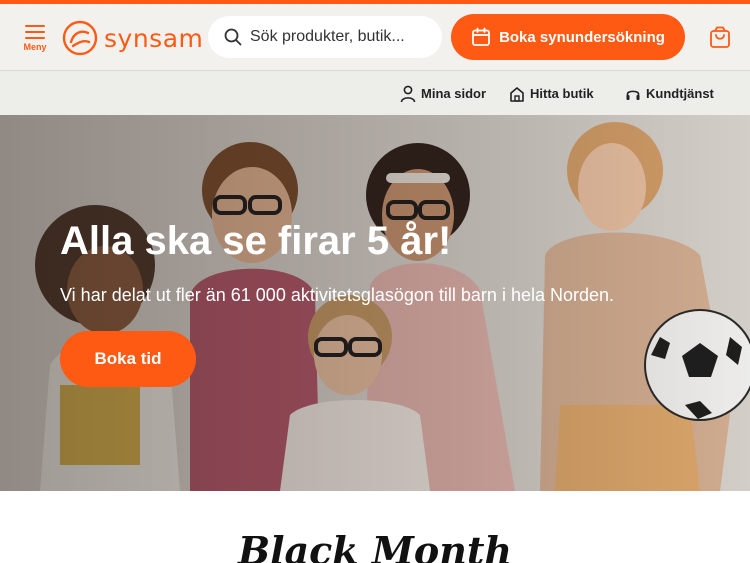 The height and width of the screenshot is (563, 750). I want to click on cart-button, so click(721, 38).